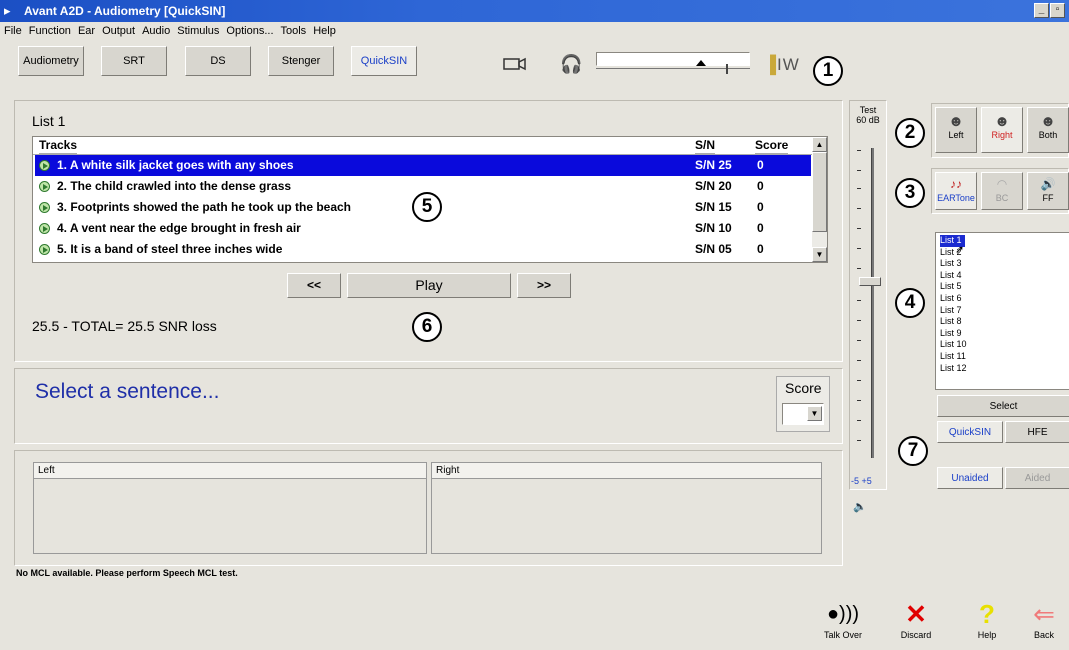 The image size is (1069, 650). I want to click on restore-button: ▫, so click(1057, 10).